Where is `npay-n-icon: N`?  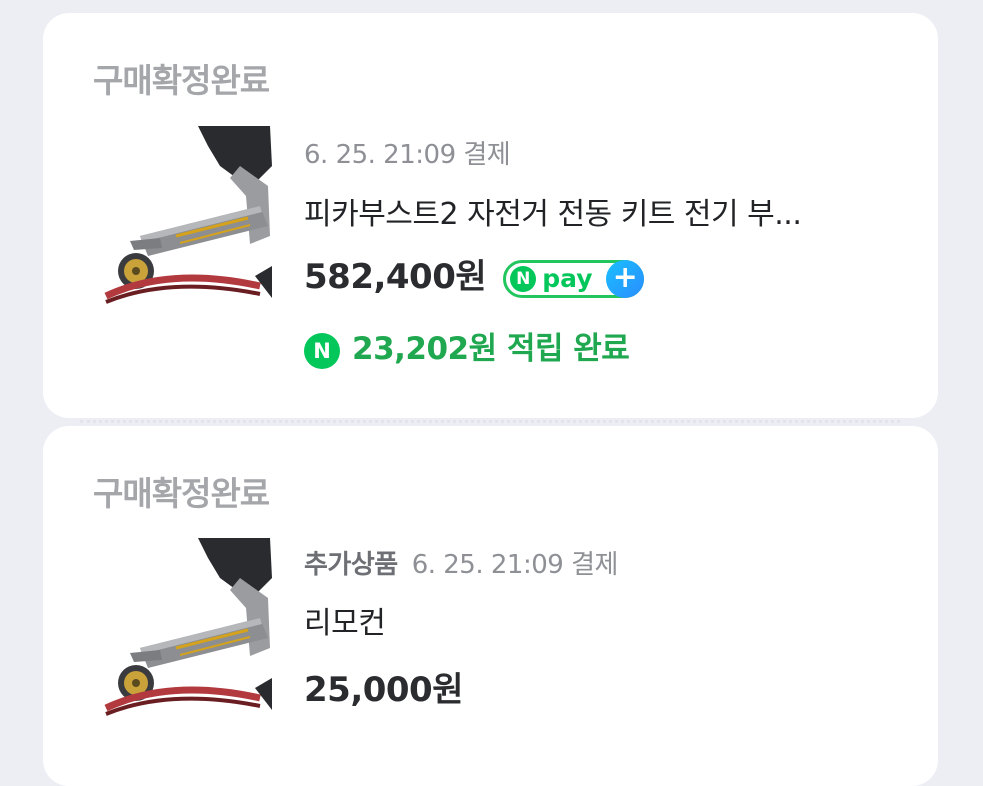
npay-n-icon: N is located at coordinates (523, 278).